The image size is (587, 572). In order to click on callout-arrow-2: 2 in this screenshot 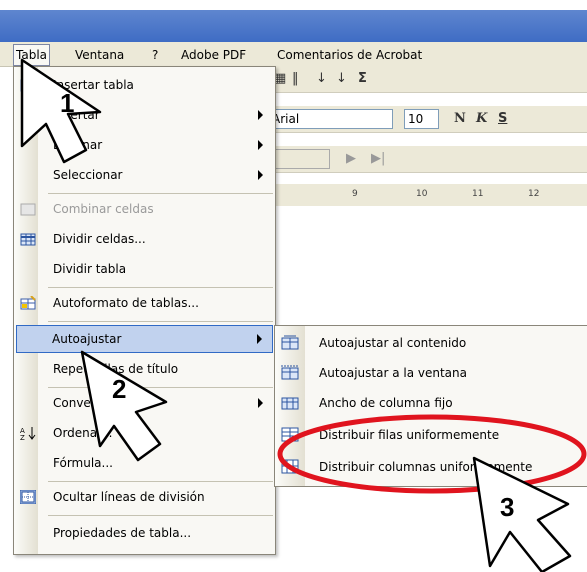, I will do `click(124, 406)`.